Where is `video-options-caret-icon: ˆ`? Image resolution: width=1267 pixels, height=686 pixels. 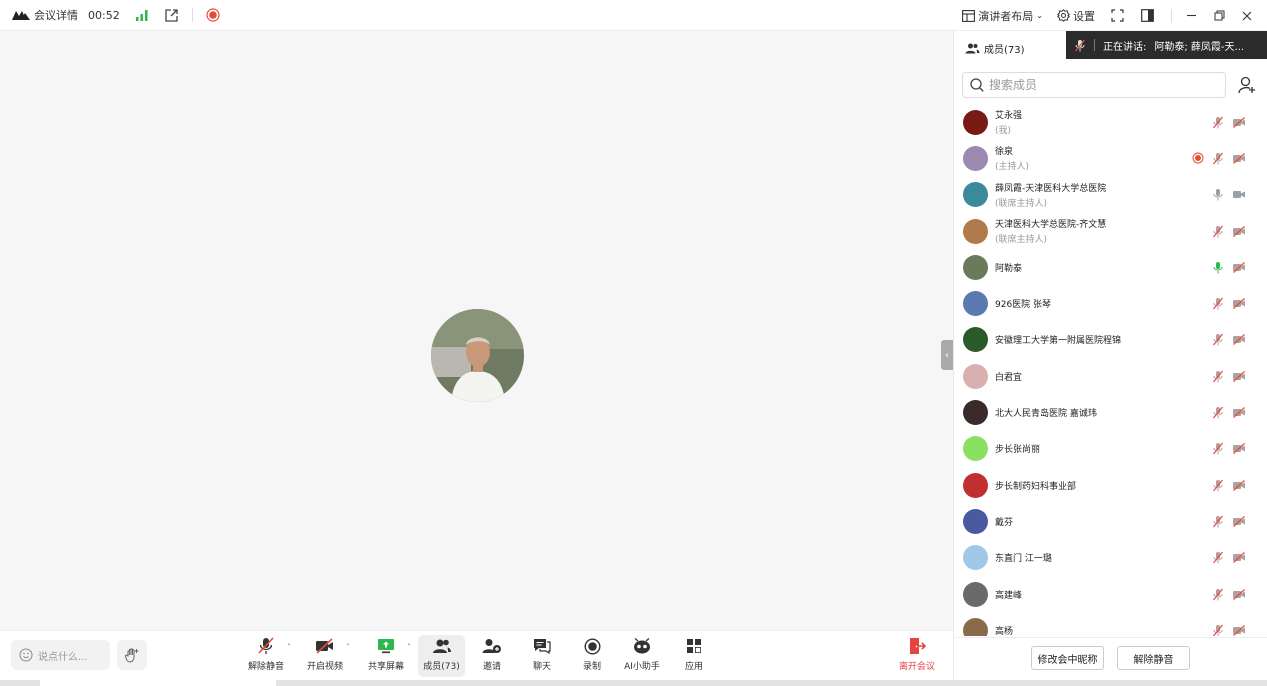
video-options-caret-icon: ˆ is located at coordinates (348, 647).